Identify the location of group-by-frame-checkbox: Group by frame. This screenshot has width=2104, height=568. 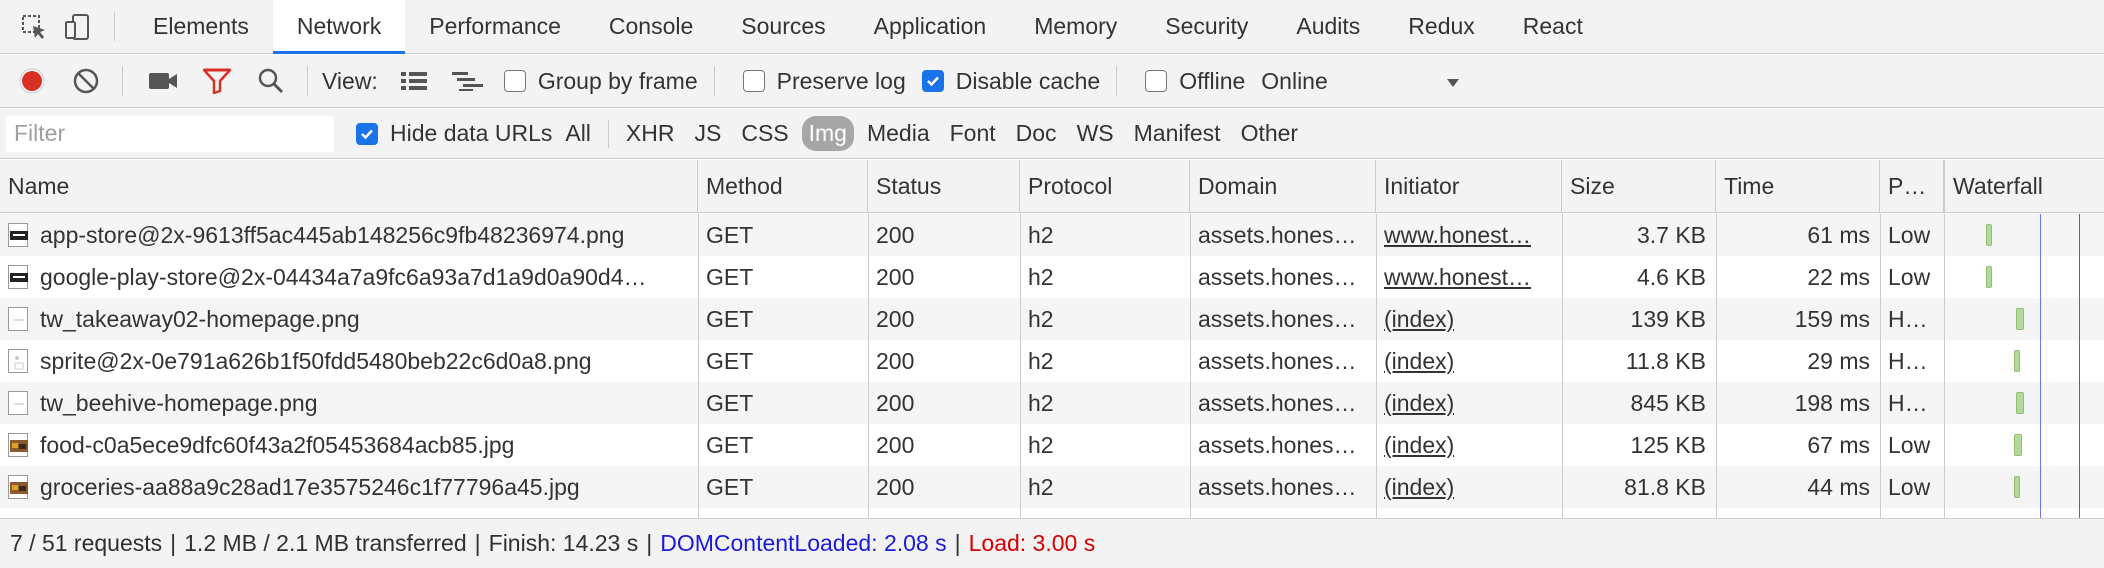
(600, 81).